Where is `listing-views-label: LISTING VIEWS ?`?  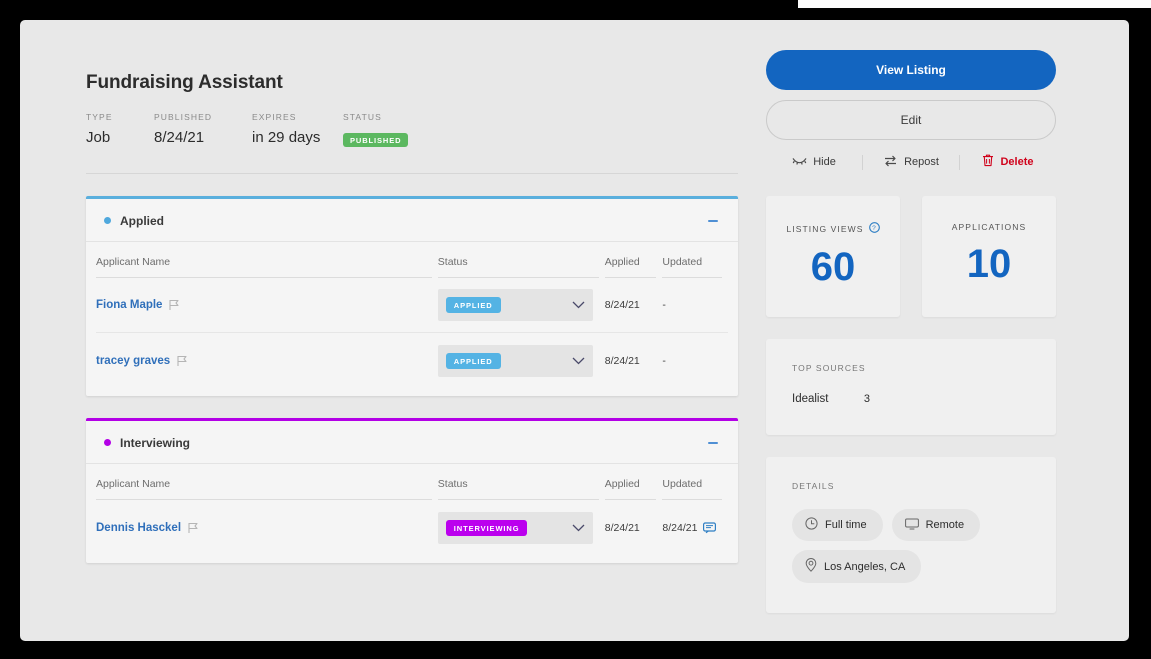 listing-views-label: LISTING VIEWS ? is located at coordinates (833, 228).